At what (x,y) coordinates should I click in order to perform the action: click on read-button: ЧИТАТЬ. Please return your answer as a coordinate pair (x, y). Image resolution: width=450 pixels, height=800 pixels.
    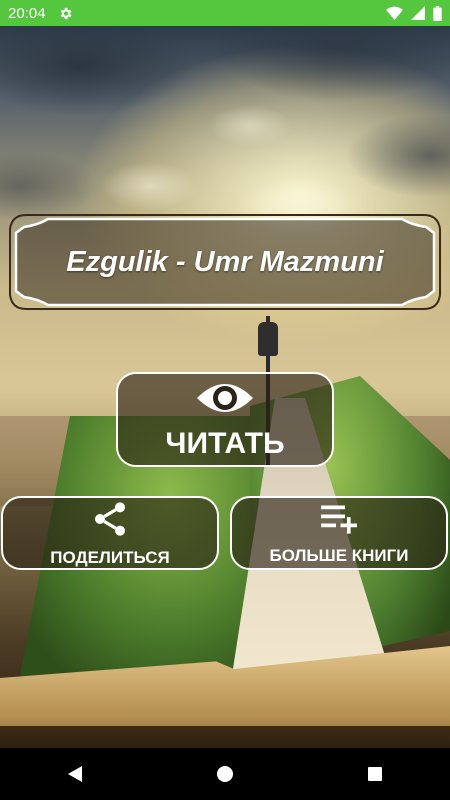
    Looking at the image, I should click on (225, 419).